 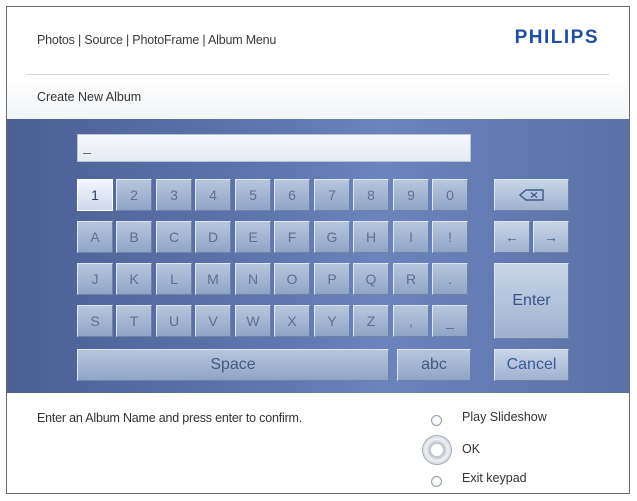 I want to click on key-1-3: 3, so click(x=174, y=195).